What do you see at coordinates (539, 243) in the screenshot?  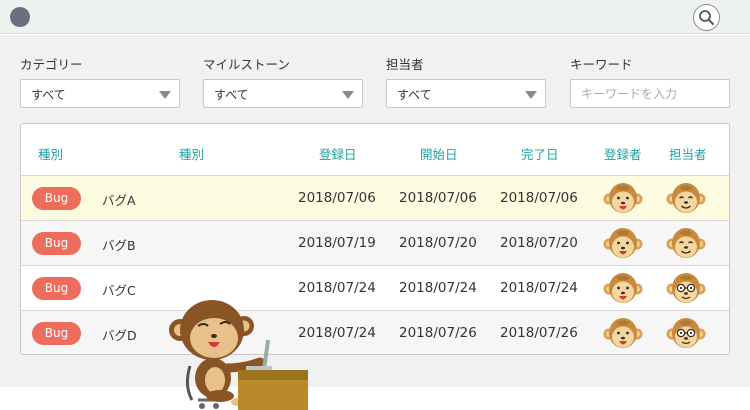 I see `done-date: 2018/07/20` at bounding box center [539, 243].